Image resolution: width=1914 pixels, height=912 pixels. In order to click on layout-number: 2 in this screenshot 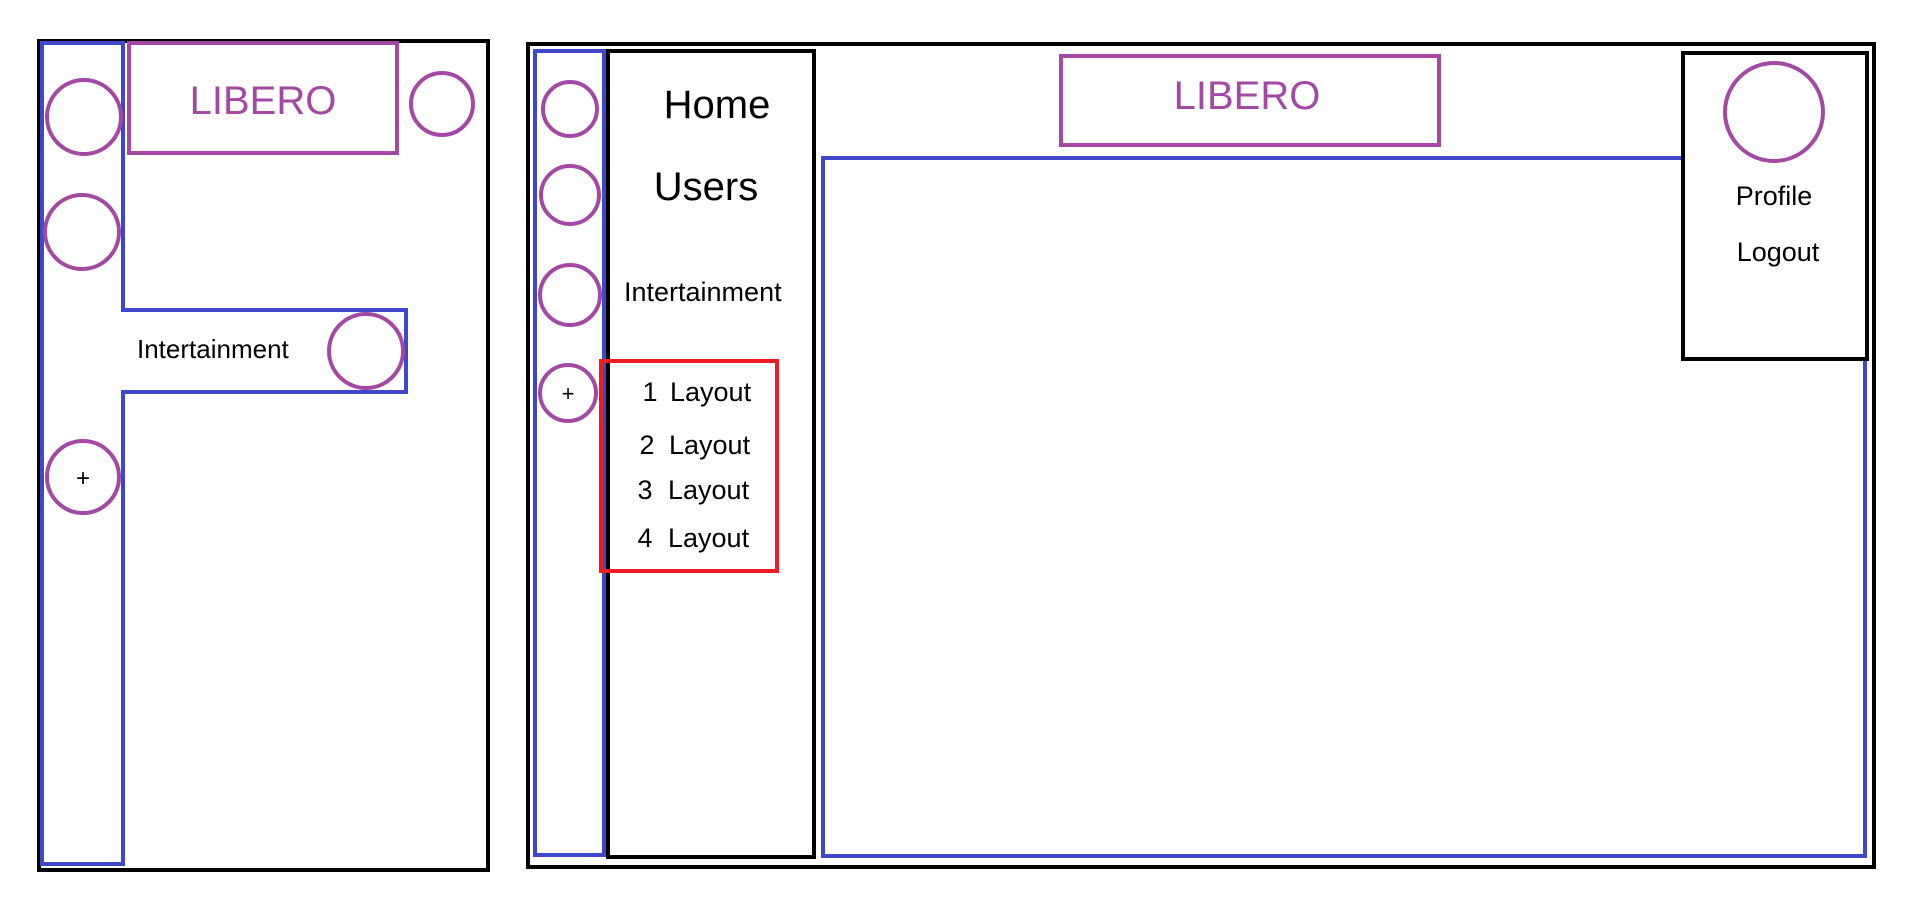, I will do `click(646, 445)`.